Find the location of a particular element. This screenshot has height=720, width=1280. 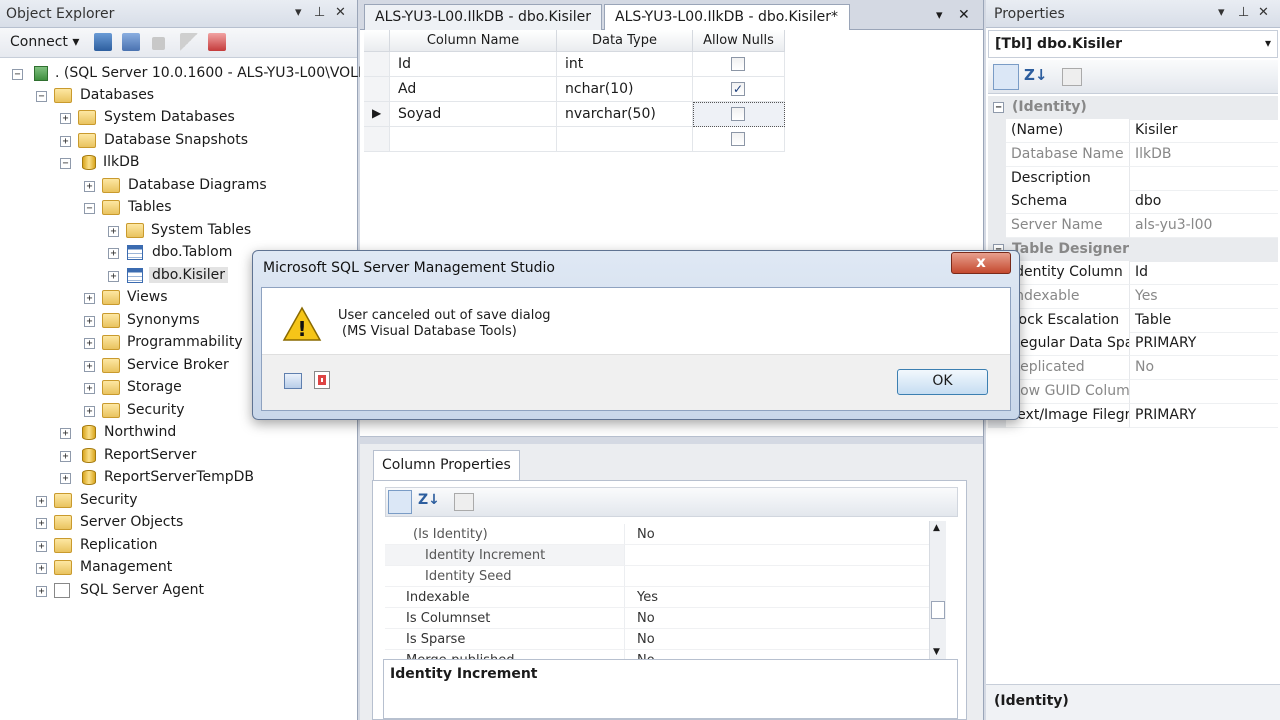

object-selector-dropdown: [Tbl] dbo.Kisiler ▾ is located at coordinates (1133, 44).